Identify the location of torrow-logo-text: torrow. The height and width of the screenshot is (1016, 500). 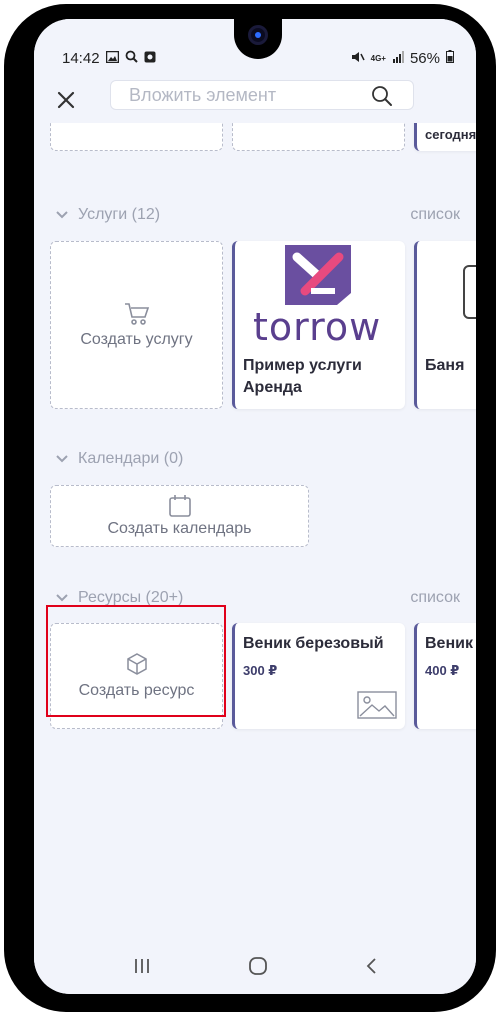
(317, 327).